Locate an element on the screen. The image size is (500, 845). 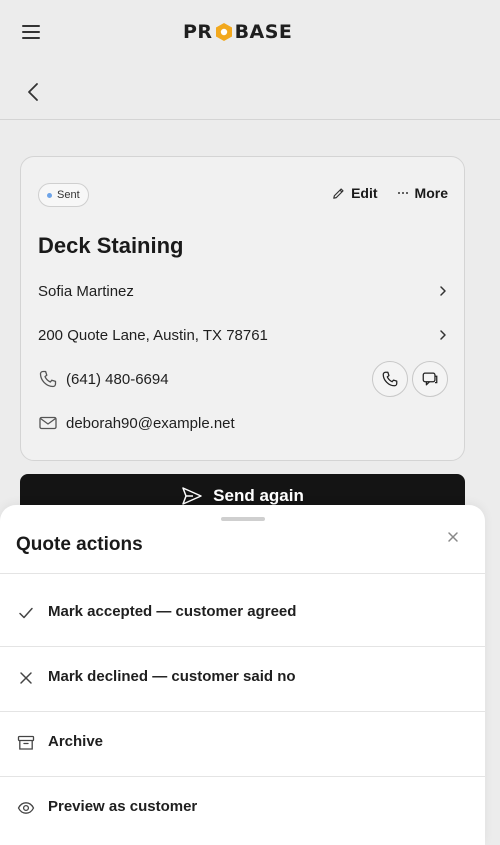
call-button is located at coordinates (390, 379).